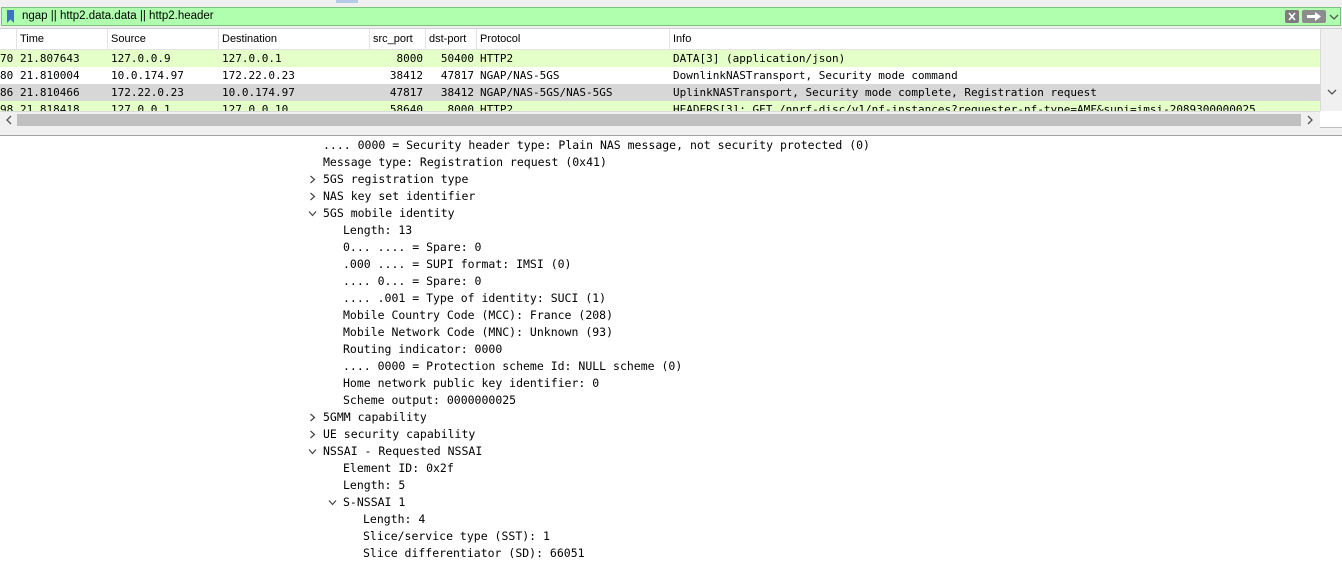 The image size is (1342, 565). I want to click on column-header-dst-port: dst-port, so click(451, 39).